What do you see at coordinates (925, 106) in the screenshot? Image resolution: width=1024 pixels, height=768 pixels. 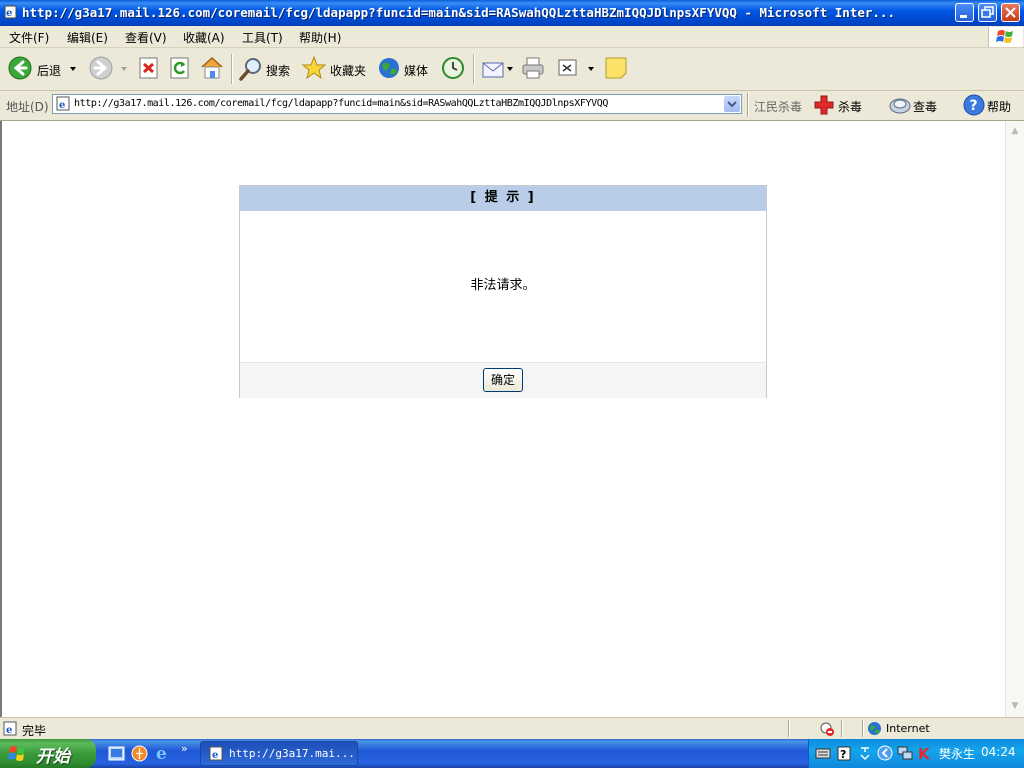 I see `scan-virus-button: 查毒` at bounding box center [925, 106].